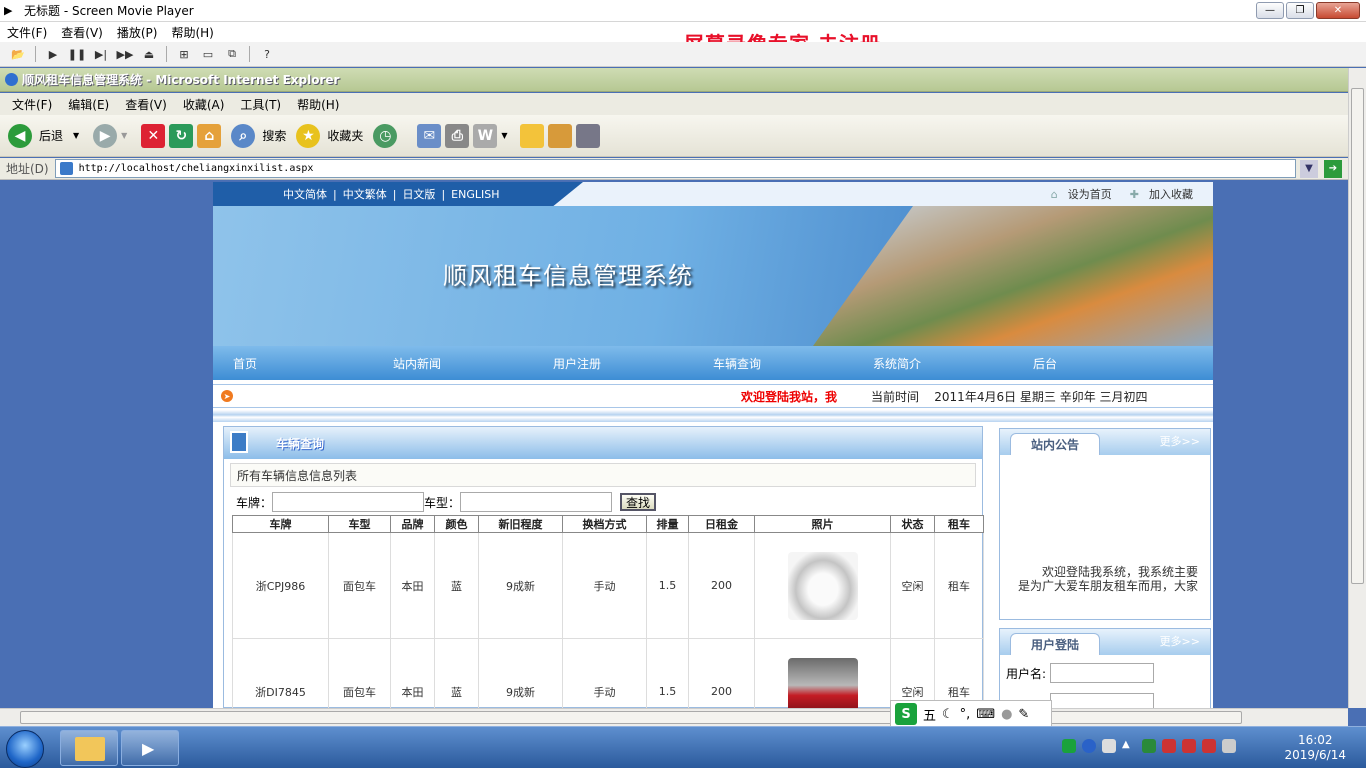 This screenshot has width=1366, height=768. What do you see at coordinates (485, 135) in the screenshot?
I see `edit-icon: W` at bounding box center [485, 135].